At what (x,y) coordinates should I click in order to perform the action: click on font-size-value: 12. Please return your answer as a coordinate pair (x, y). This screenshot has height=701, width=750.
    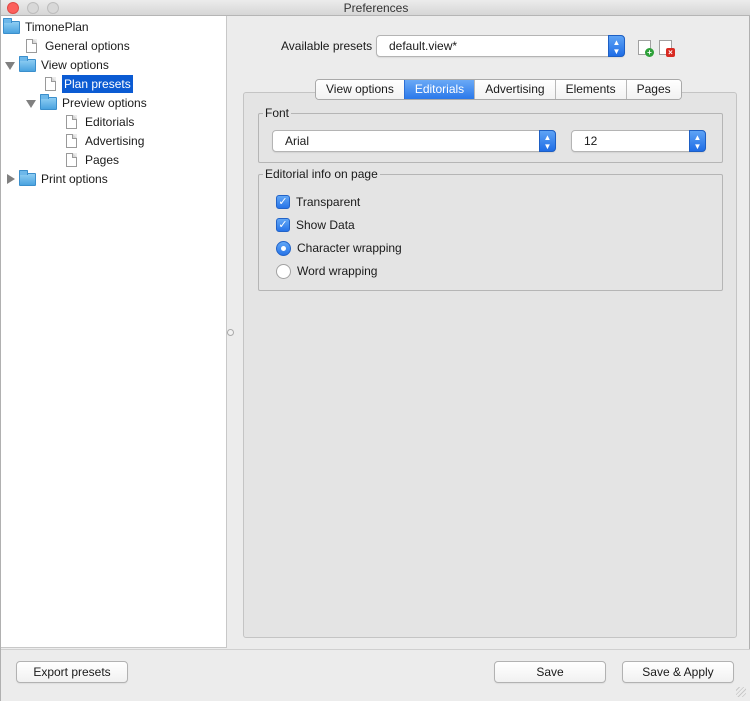
    Looking at the image, I should click on (591, 141).